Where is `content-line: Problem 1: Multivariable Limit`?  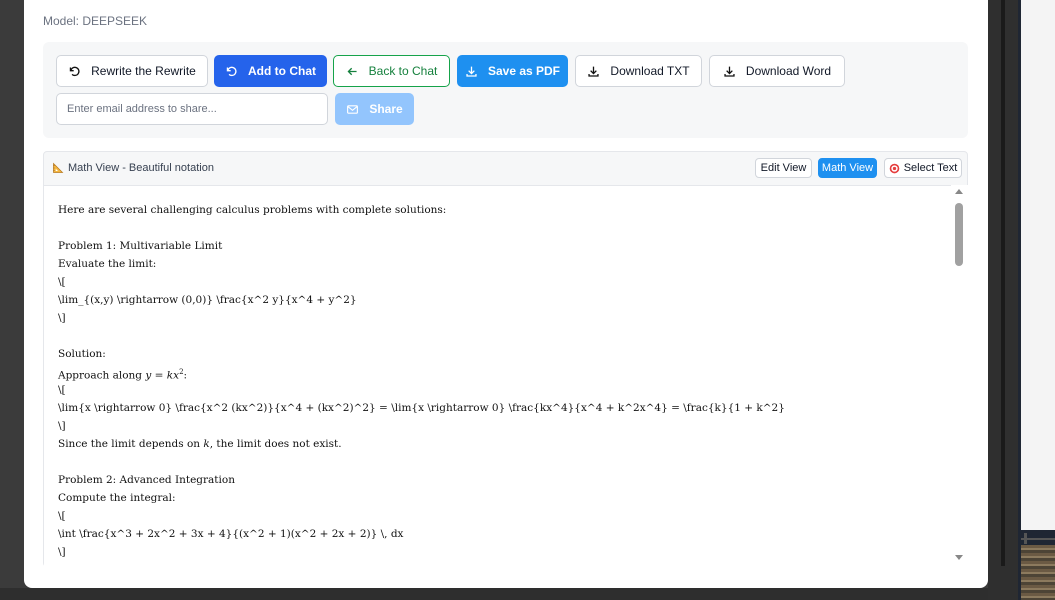
content-line: Problem 1: Multivariable Limit is located at coordinates (140, 246).